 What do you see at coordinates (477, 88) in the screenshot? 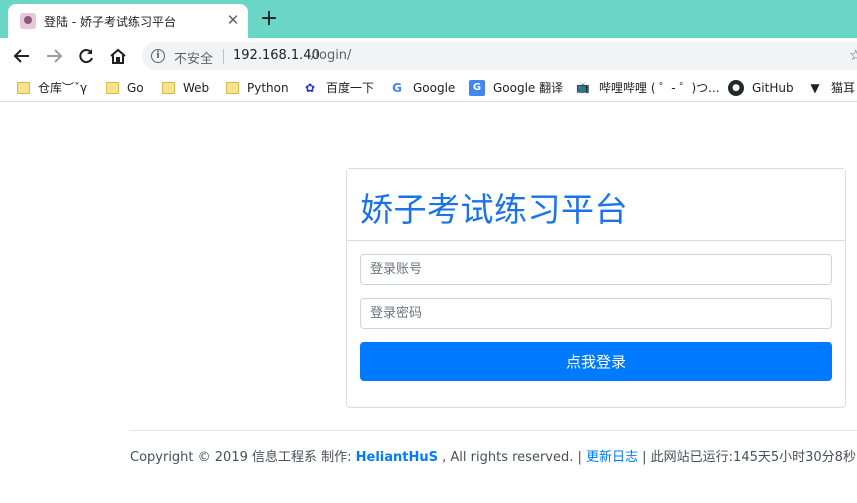
I see `google-translate-icon: G` at bounding box center [477, 88].